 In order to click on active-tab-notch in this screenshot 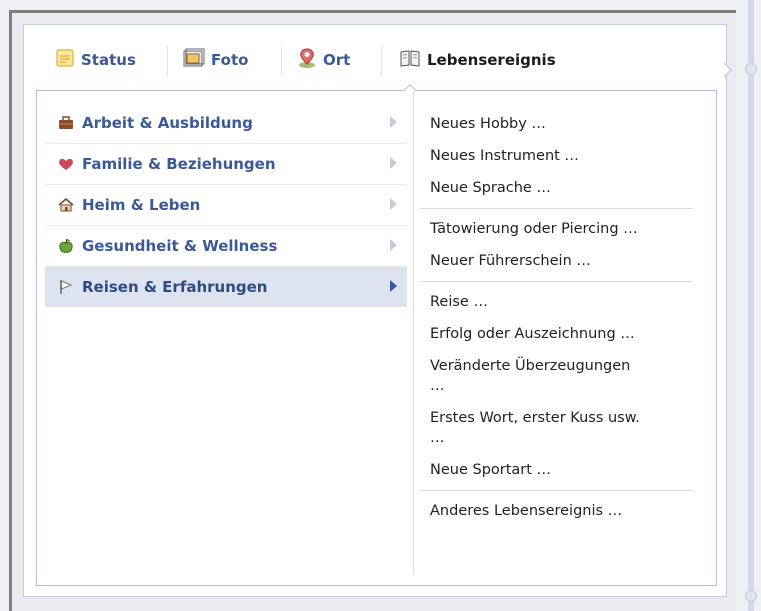, I will do `click(410, 86)`.